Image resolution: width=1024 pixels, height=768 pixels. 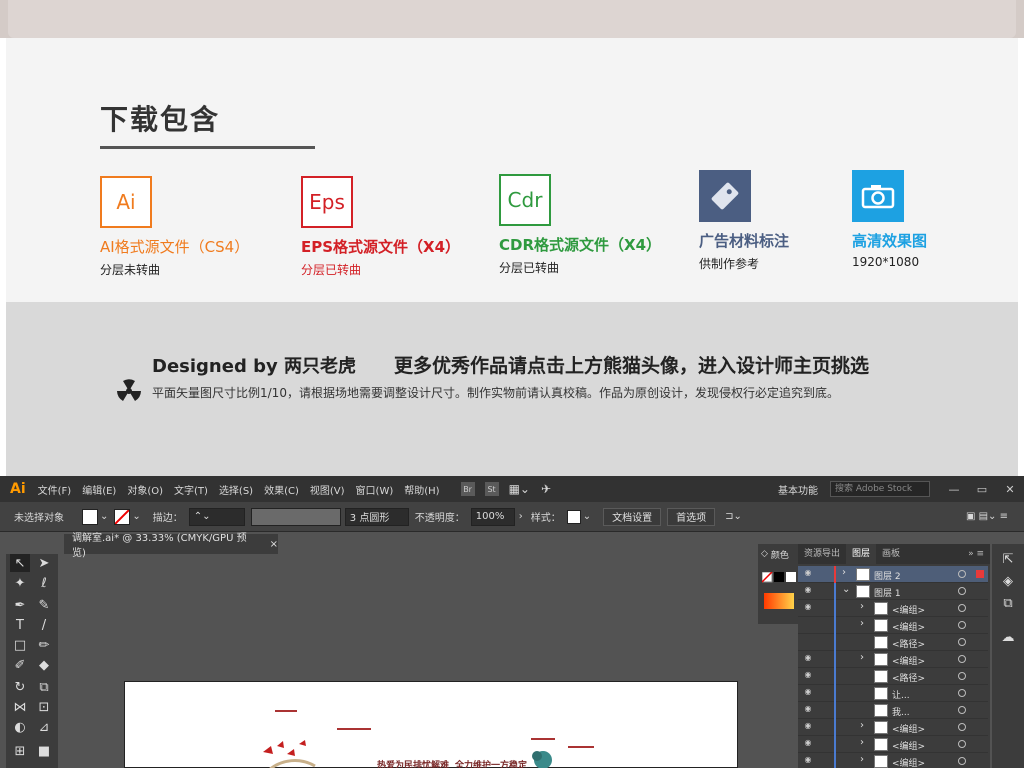 What do you see at coordinates (492, 516) in the screenshot?
I see `opacity-field: 100%` at bounding box center [492, 516].